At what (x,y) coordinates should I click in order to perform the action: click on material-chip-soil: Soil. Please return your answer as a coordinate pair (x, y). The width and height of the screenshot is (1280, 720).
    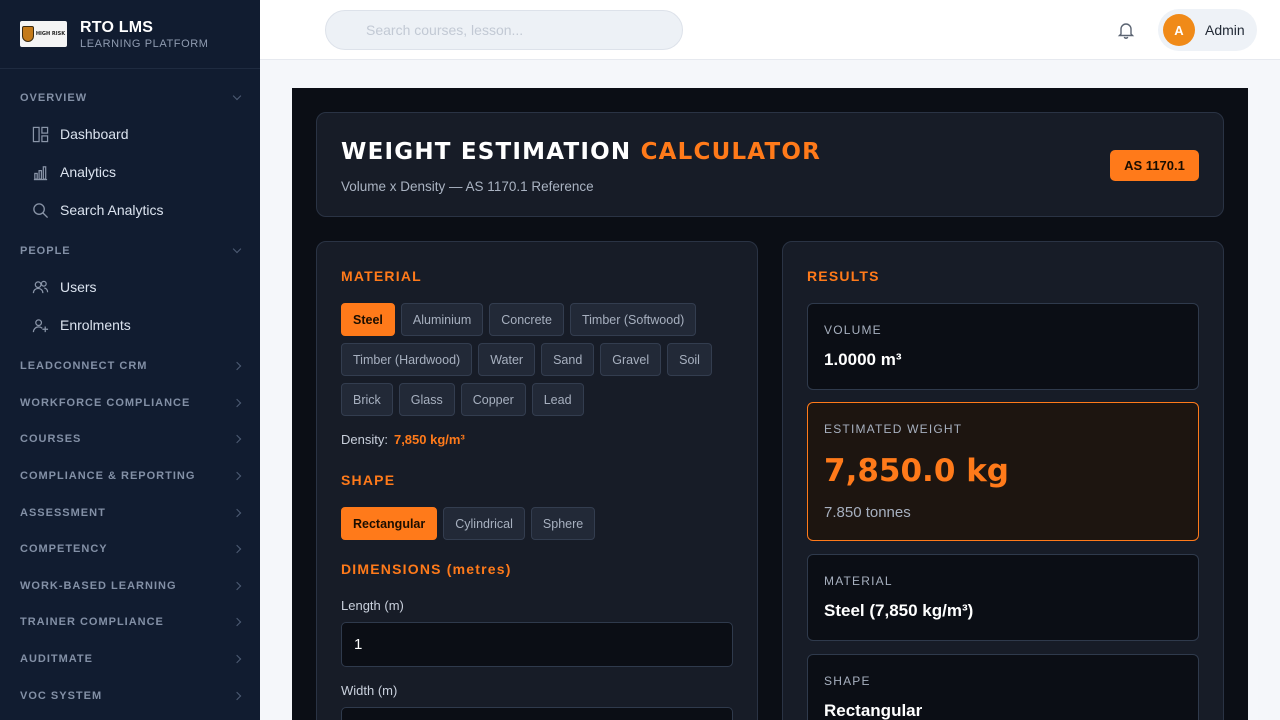
    Looking at the image, I should click on (689, 359).